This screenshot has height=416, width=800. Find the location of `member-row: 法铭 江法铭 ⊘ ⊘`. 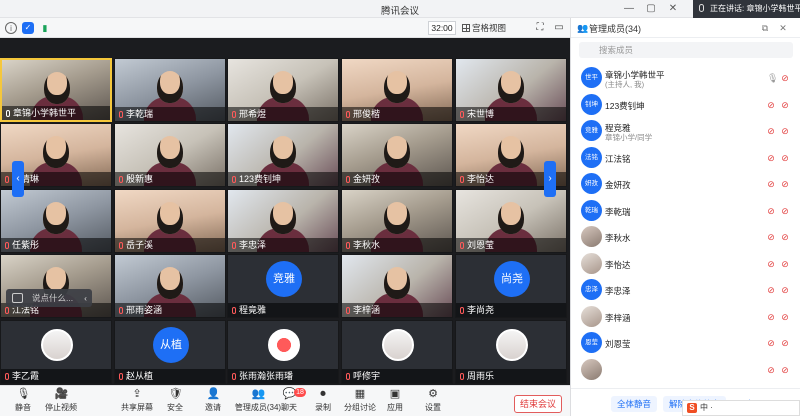

member-row: 法铭 江法铭 ⊘ ⊘ is located at coordinates (685, 157).